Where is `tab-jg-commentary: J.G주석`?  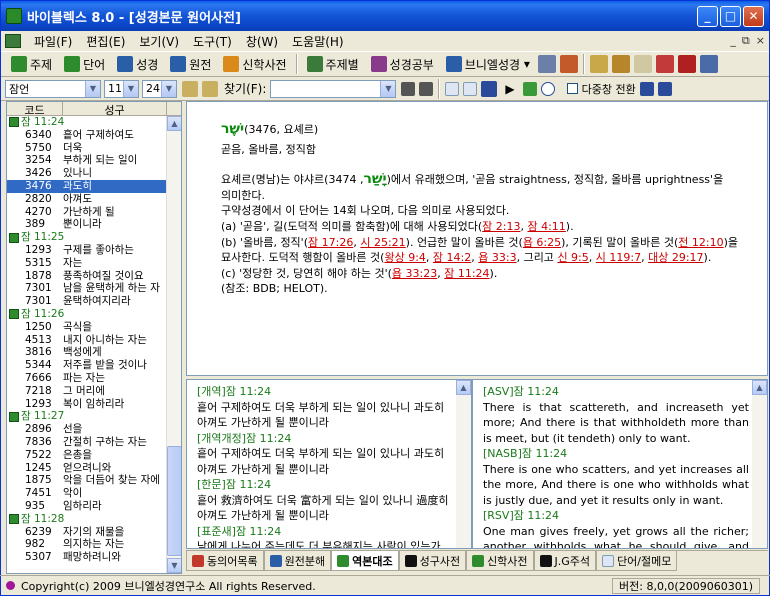 tab-jg-commentary: J.G주석 is located at coordinates (565, 561).